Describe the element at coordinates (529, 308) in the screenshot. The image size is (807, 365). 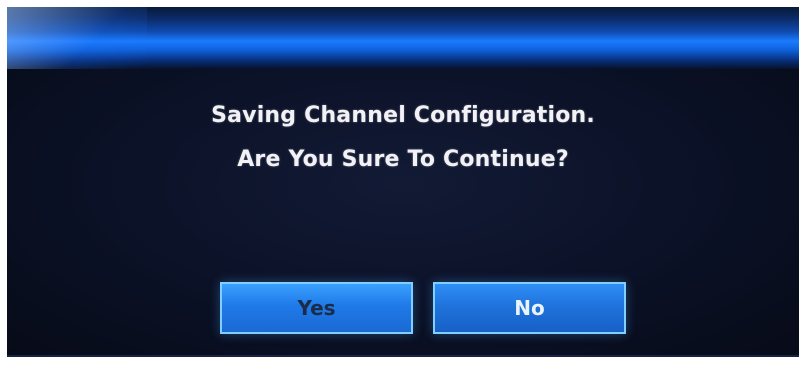
I see `no-button: No` at that location.